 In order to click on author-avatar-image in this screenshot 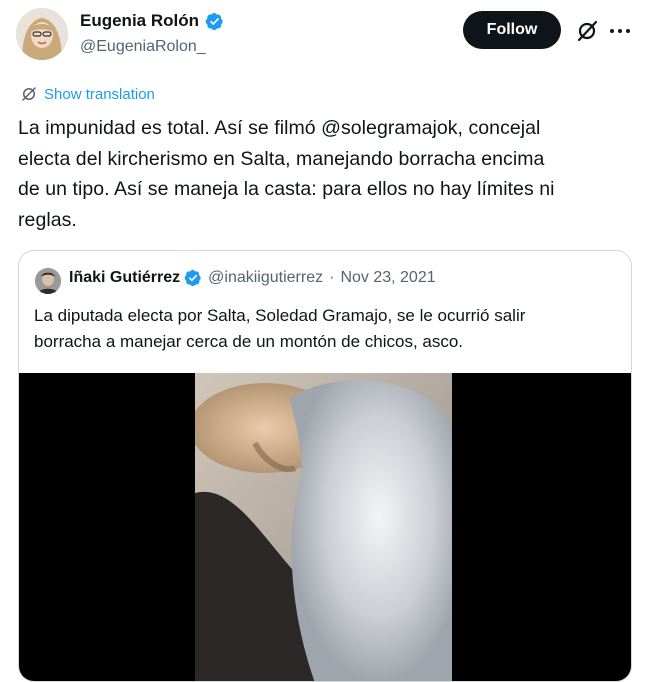, I will do `click(42, 34)`.